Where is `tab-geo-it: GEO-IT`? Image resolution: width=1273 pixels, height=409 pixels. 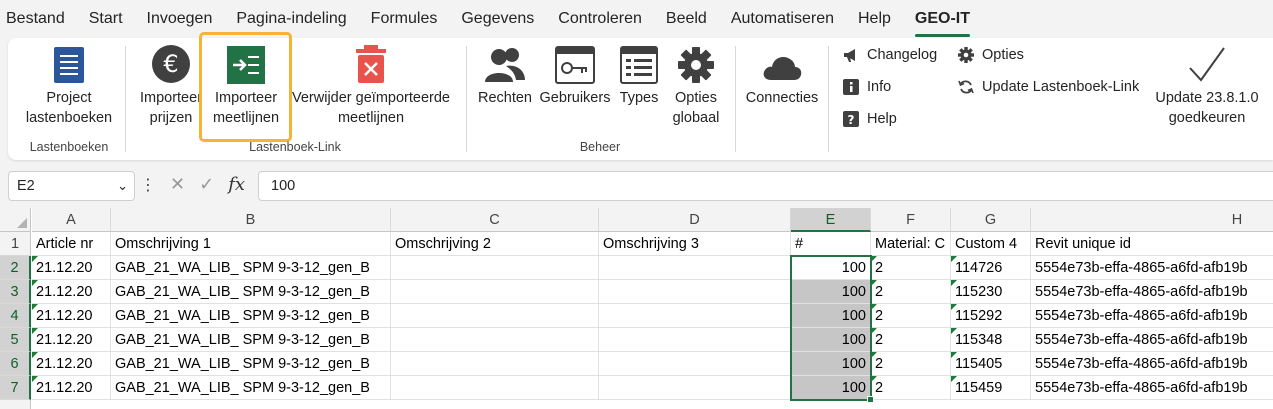
tab-geo-it: GEO-IT is located at coordinates (942, 23).